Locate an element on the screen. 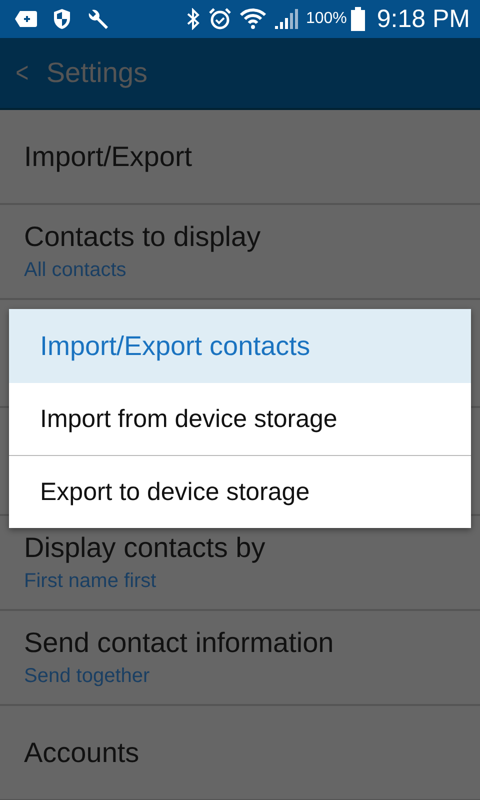 Image resolution: width=480 pixels, height=800 pixels. bluetooth-icon is located at coordinates (193, 19).